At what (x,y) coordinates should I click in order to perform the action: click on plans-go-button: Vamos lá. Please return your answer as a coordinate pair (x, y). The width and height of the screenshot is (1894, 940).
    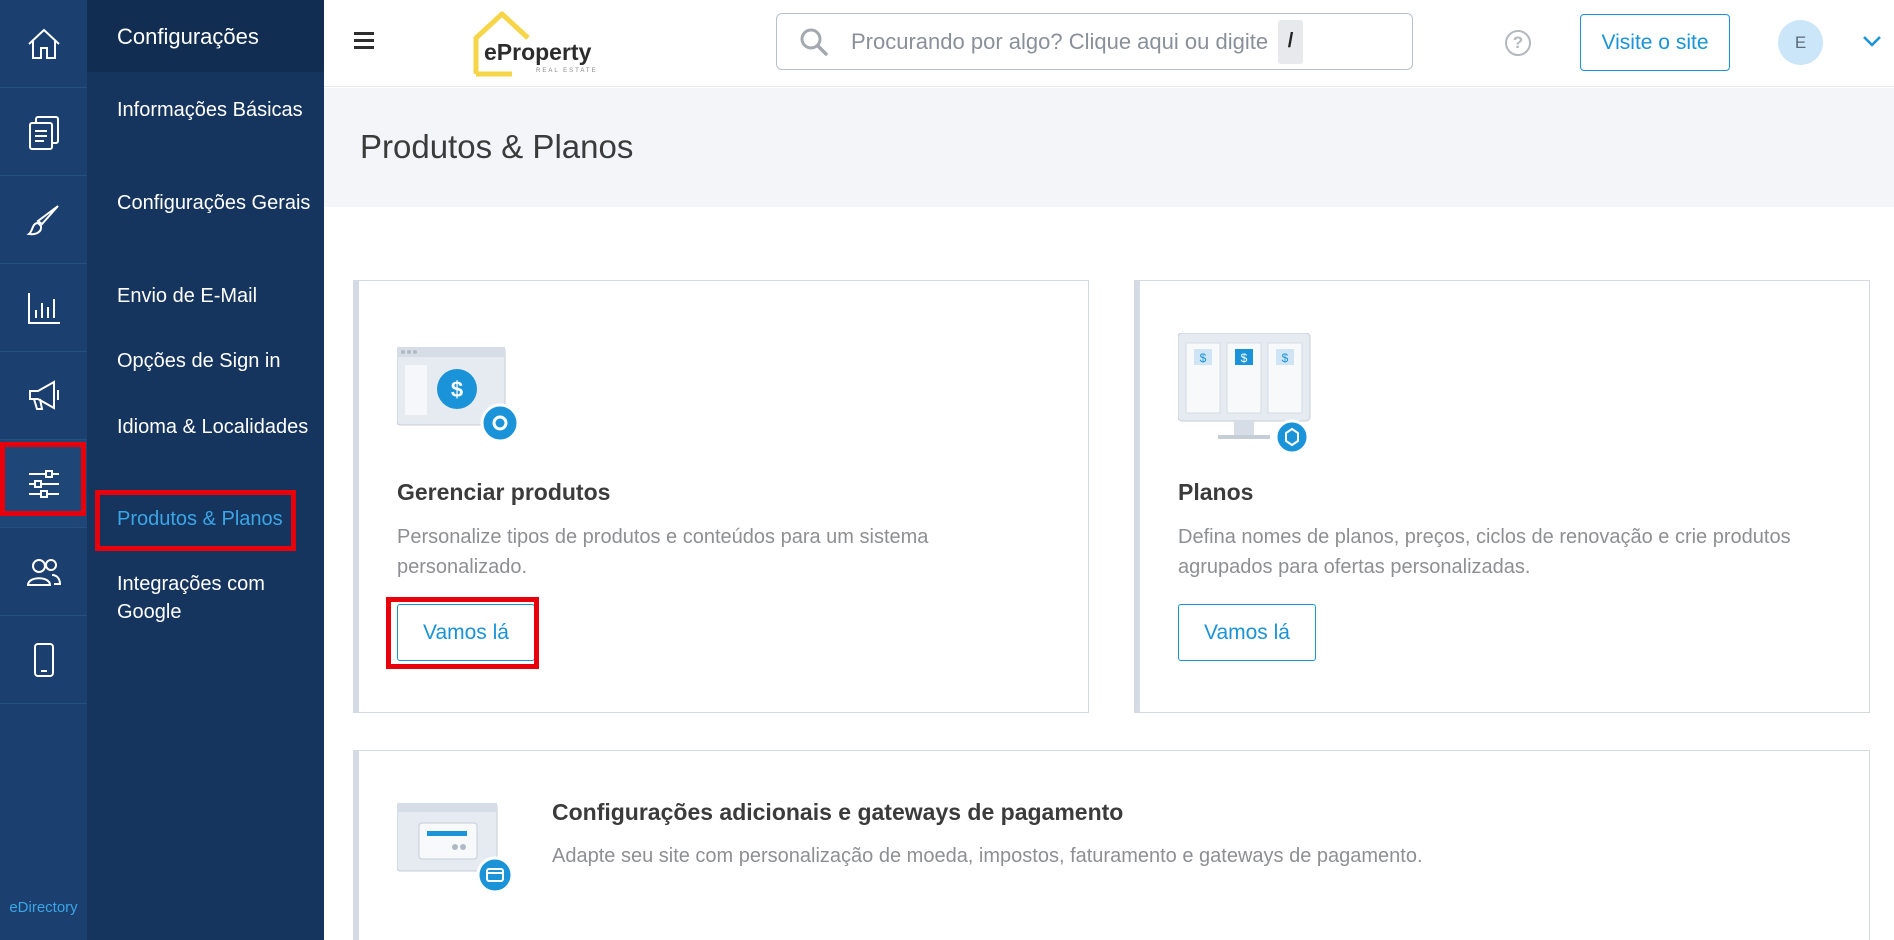
    Looking at the image, I should click on (1247, 632).